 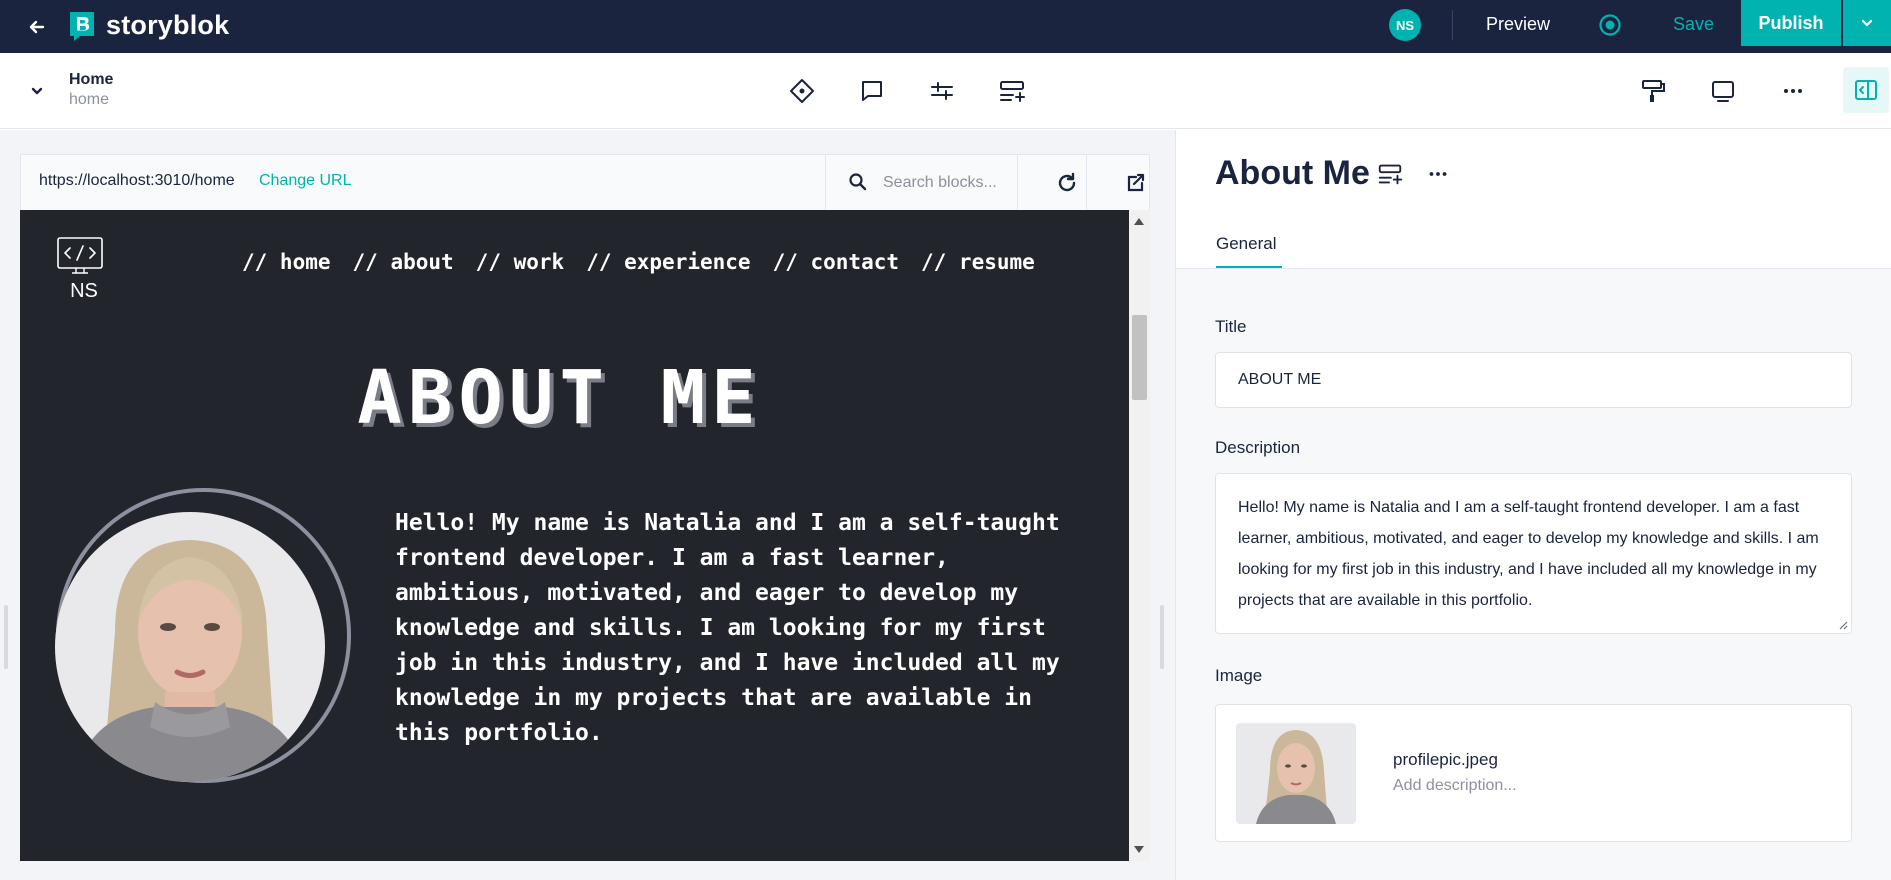 I want to click on site-nav-resume: // resume, so click(x=978, y=262).